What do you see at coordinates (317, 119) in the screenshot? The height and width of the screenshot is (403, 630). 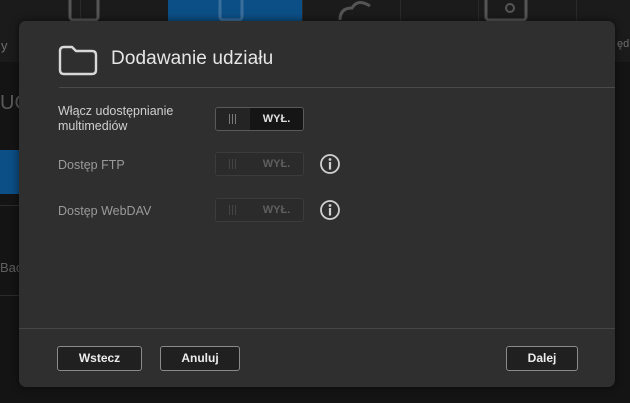 I see `media-sharing-row: Włącz udostępnianie multimediów WYŁ.` at bounding box center [317, 119].